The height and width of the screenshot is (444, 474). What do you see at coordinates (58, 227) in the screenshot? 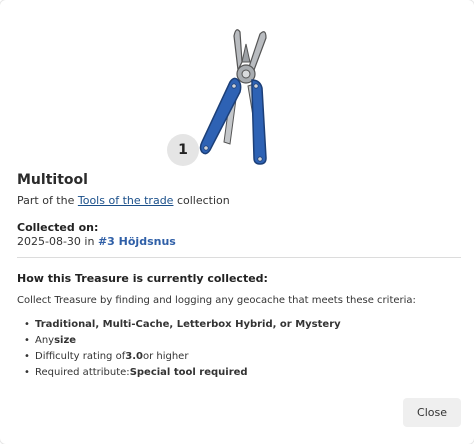
I see `collected-on-label: Collected on:` at bounding box center [58, 227].